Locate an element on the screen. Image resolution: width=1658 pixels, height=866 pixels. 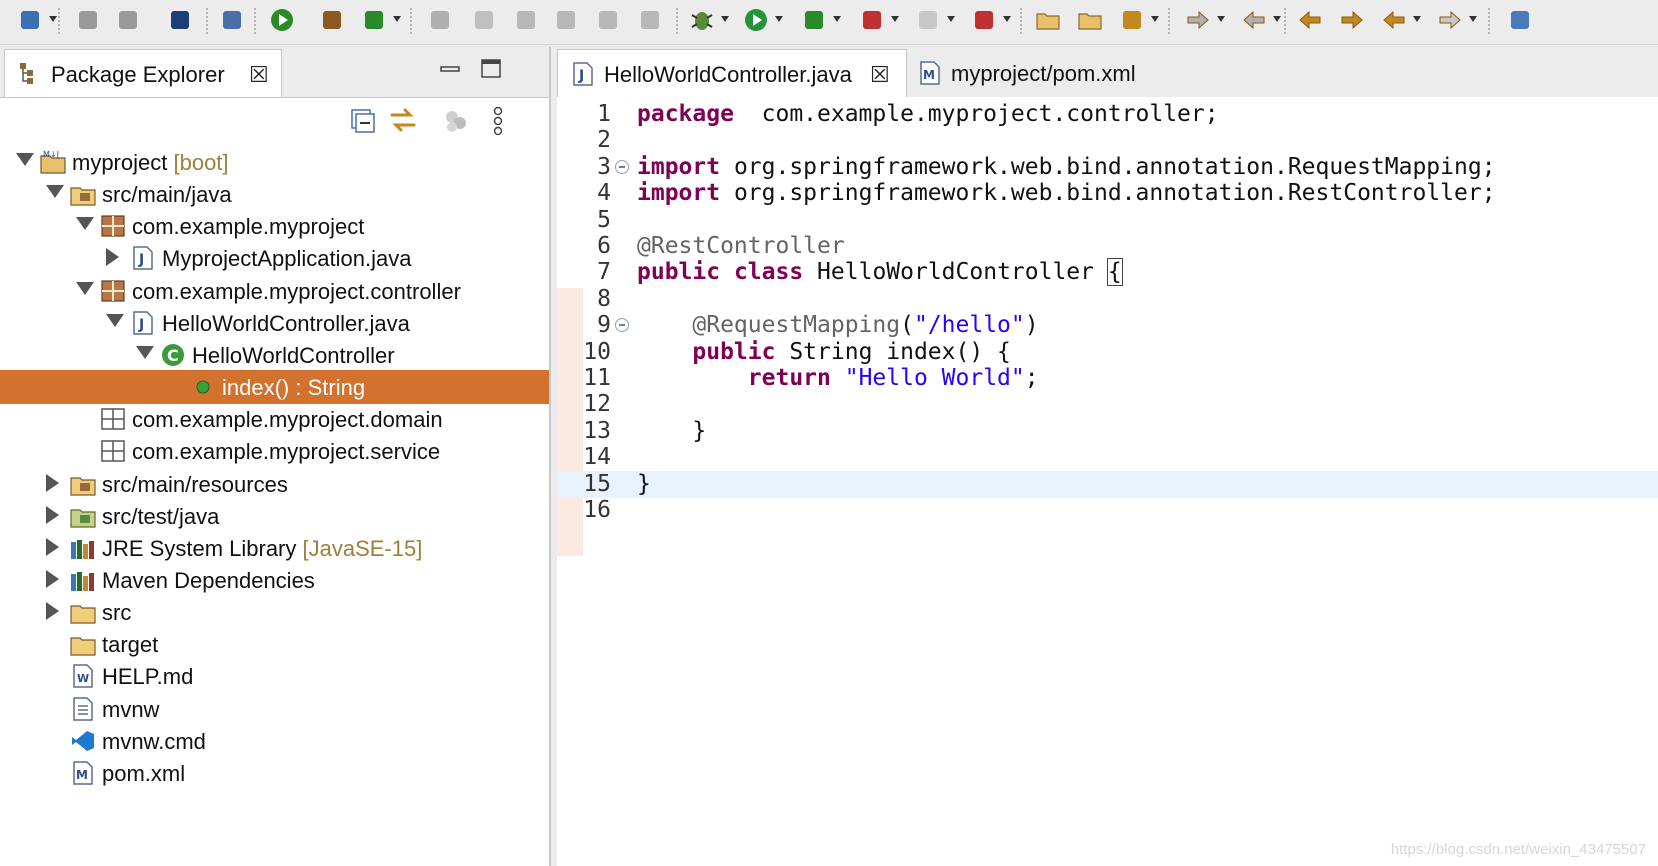
code-line: 10 public String index() { is located at coordinates (1107, 352).